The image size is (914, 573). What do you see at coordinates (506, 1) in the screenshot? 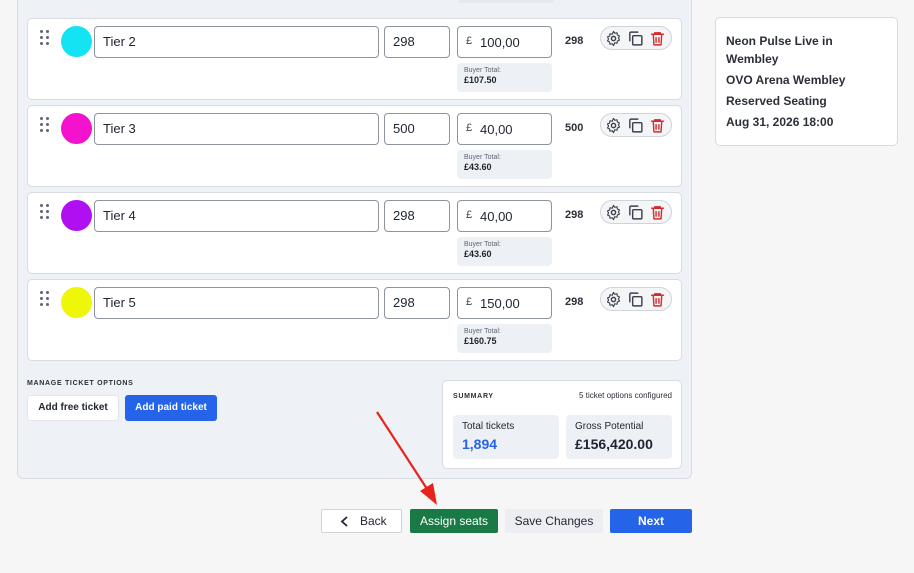
I see `panel-top-edge` at bounding box center [506, 1].